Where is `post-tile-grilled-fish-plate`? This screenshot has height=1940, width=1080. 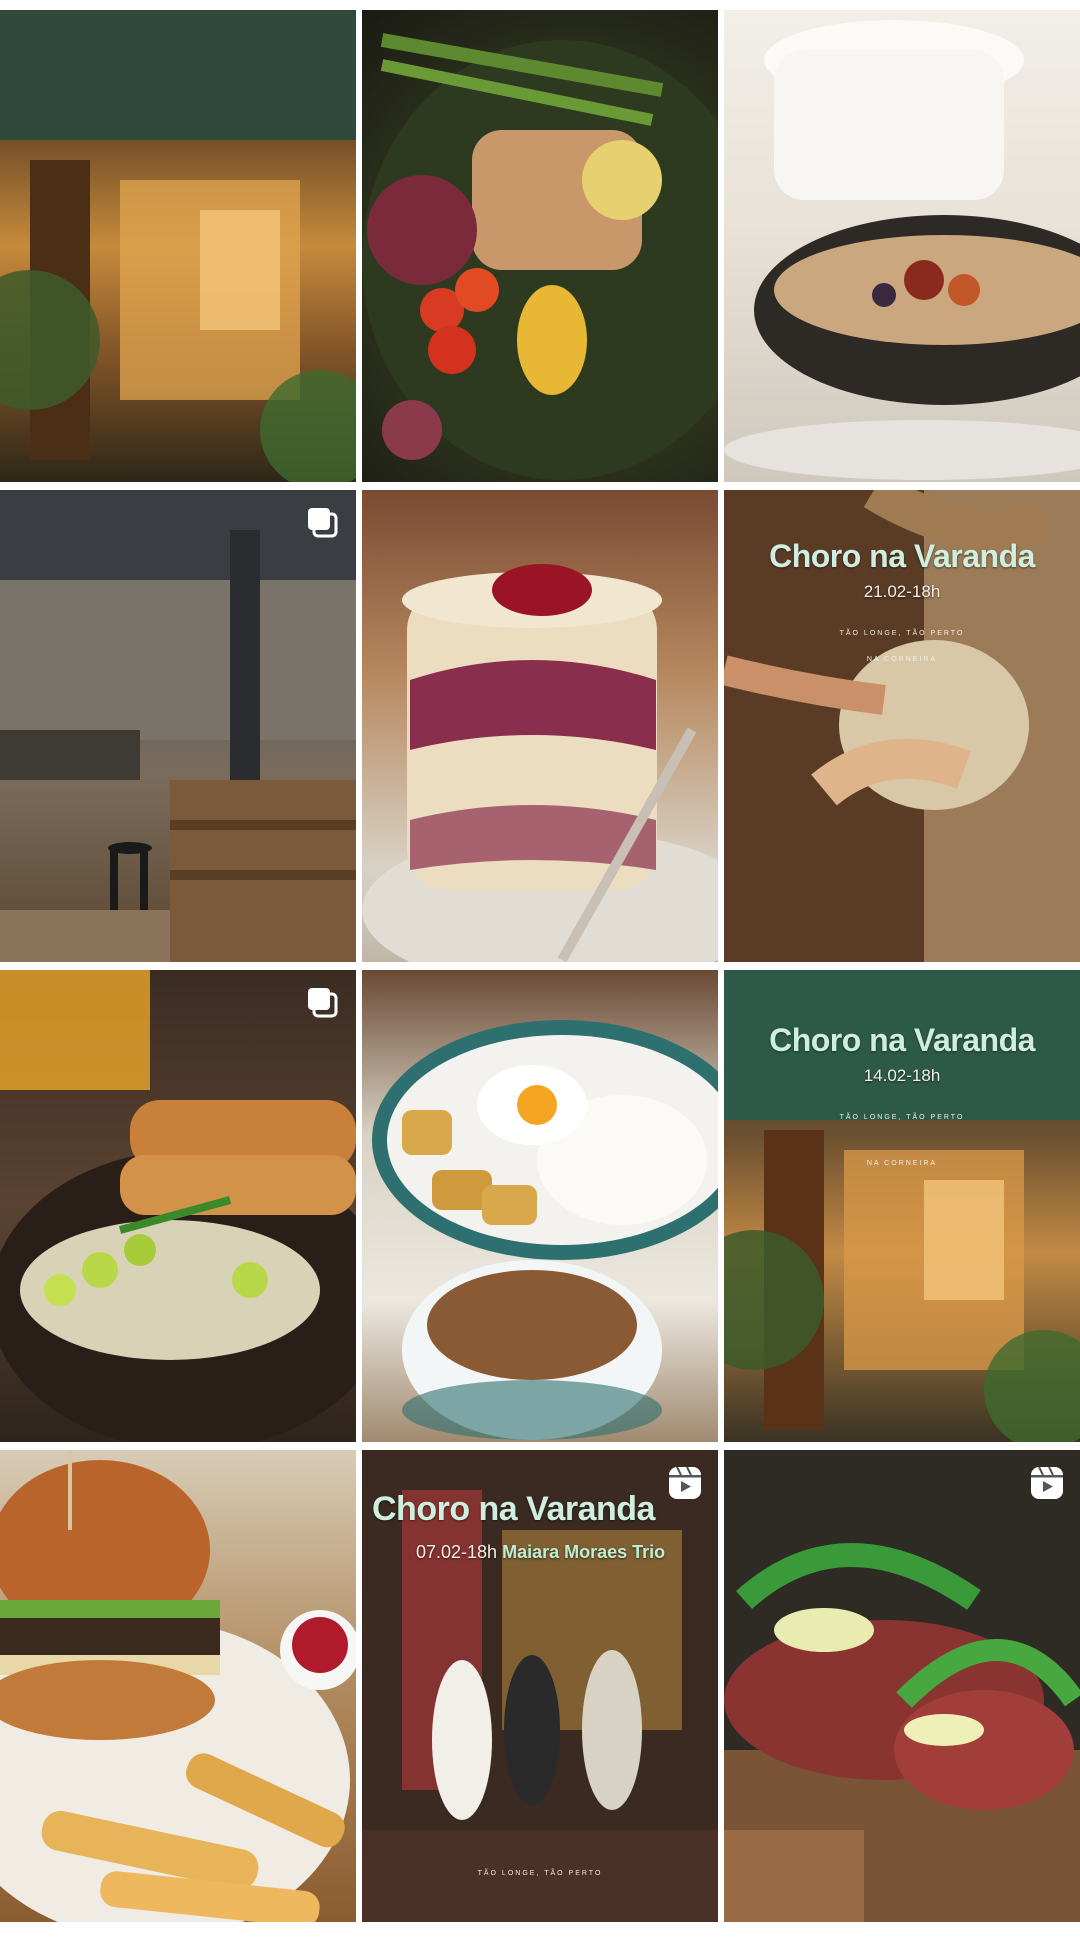 post-tile-grilled-fish-plate is located at coordinates (540, 246).